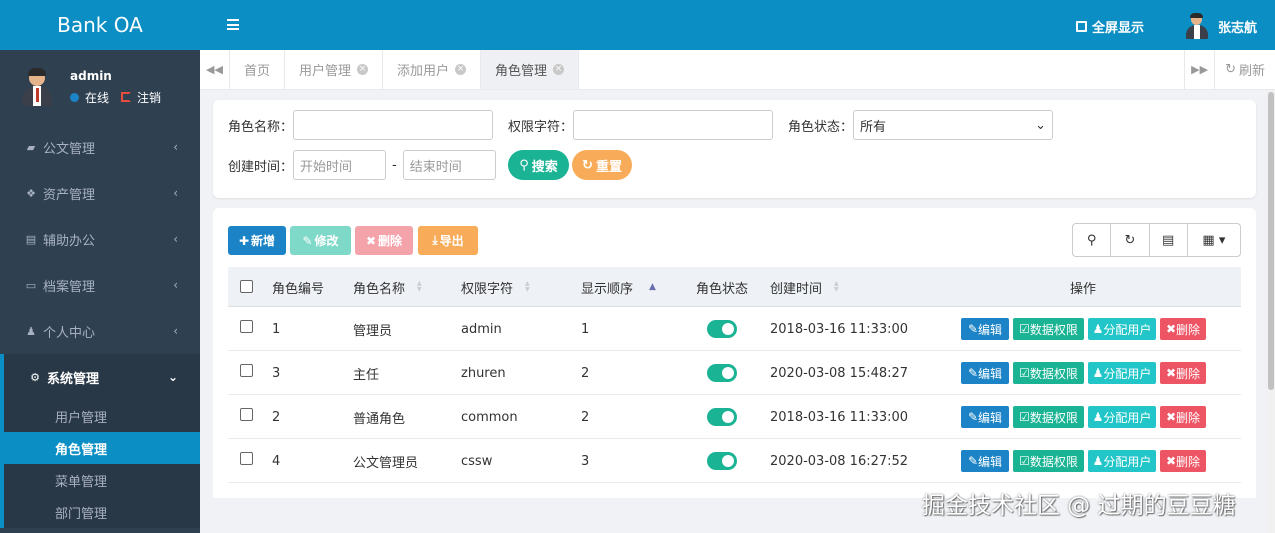  What do you see at coordinates (31, 285) in the screenshot?
I see `inbox-icon: ▭` at bounding box center [31, 285].